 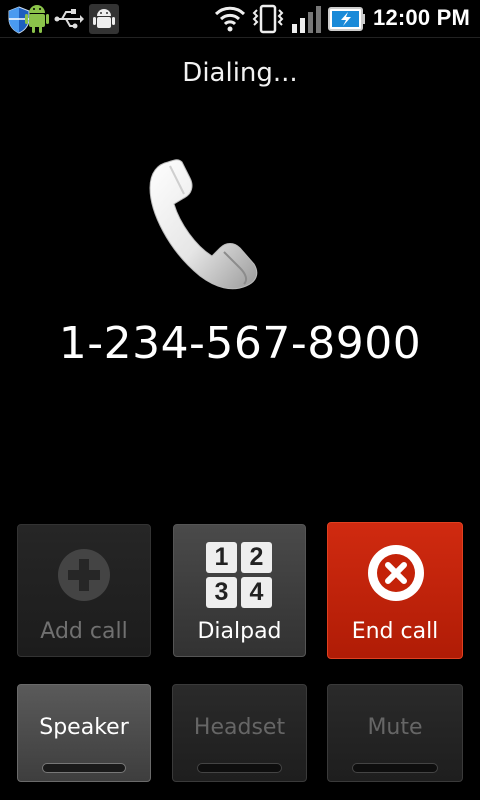 What do you see at coordinates (84, 768) in the screenshot?
I see `speaker-indicator` at bounding box center [84, 768].